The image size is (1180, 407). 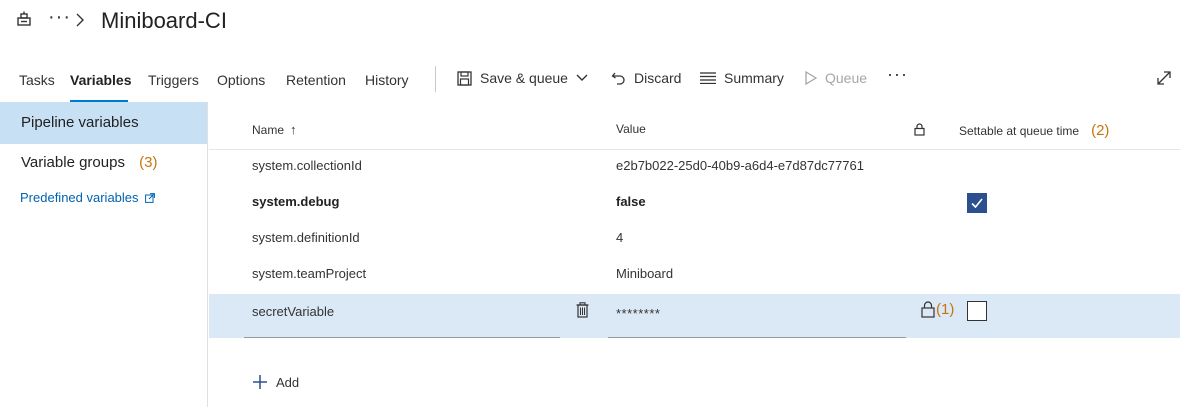 What do you see at coordinates (79, 197) in the screenshot?
I see `predefined-variables-label: Predefined variables` at bounding box center [79, 197].